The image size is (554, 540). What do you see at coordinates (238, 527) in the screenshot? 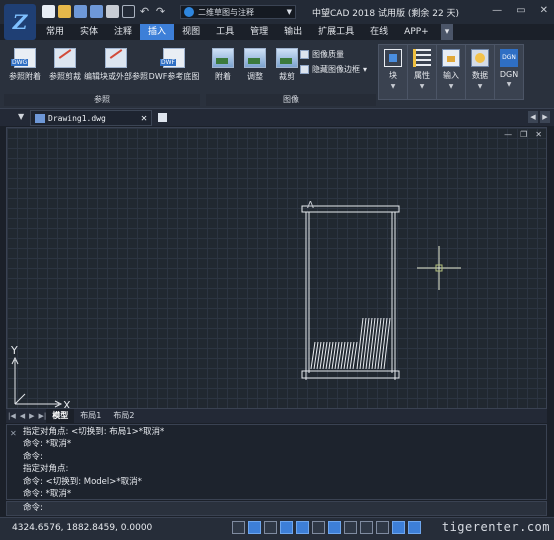
I see `snap-icon` at bounding box center [238, 527].